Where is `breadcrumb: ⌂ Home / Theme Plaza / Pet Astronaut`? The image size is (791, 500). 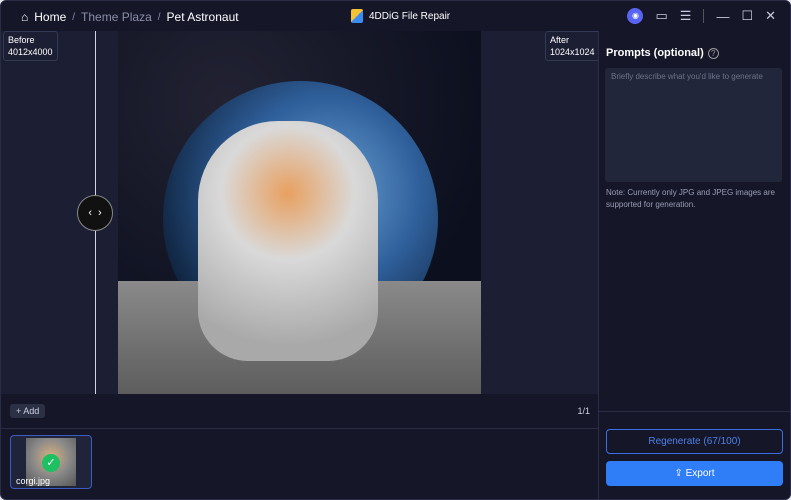
breadcrumb: ⌂ Home / Theme Plaza / Pet Astronaut is located at coordinates (130, 17).